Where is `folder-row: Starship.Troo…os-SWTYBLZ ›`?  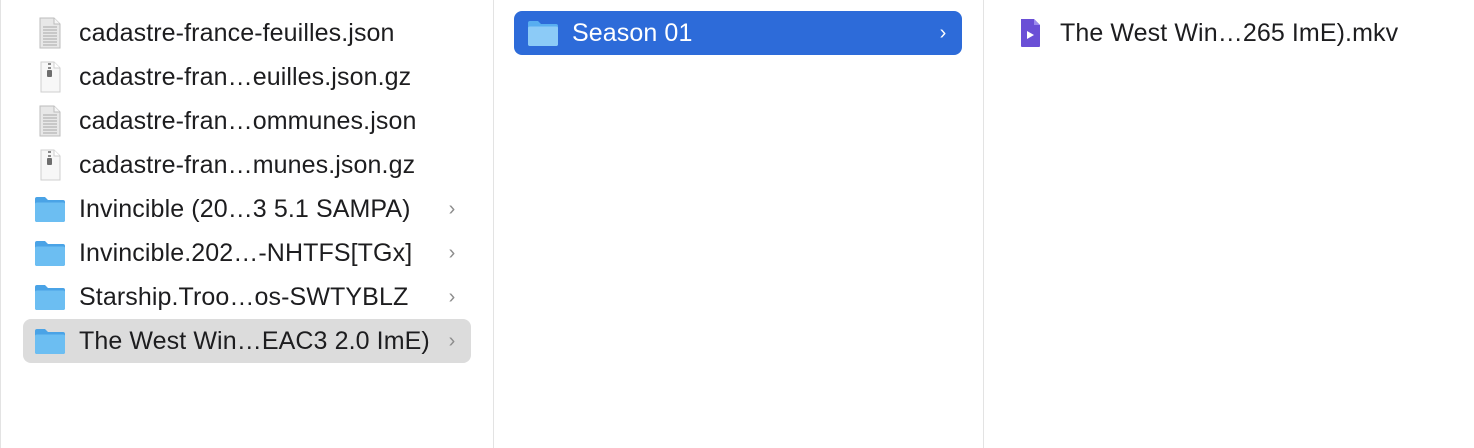
folder-row: Starship.Troo…os-SWTYBLZ › is located at coordinates (247, 297).